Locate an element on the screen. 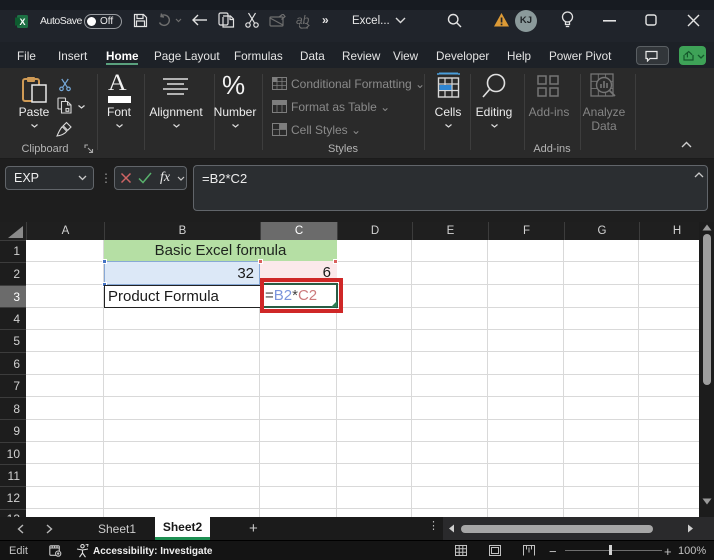  svg-text: X is located at coordinates (22, 22).